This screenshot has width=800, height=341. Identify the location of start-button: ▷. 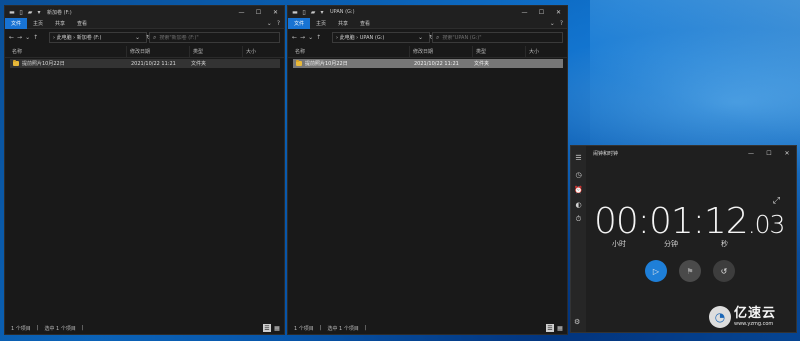
(656, 271).